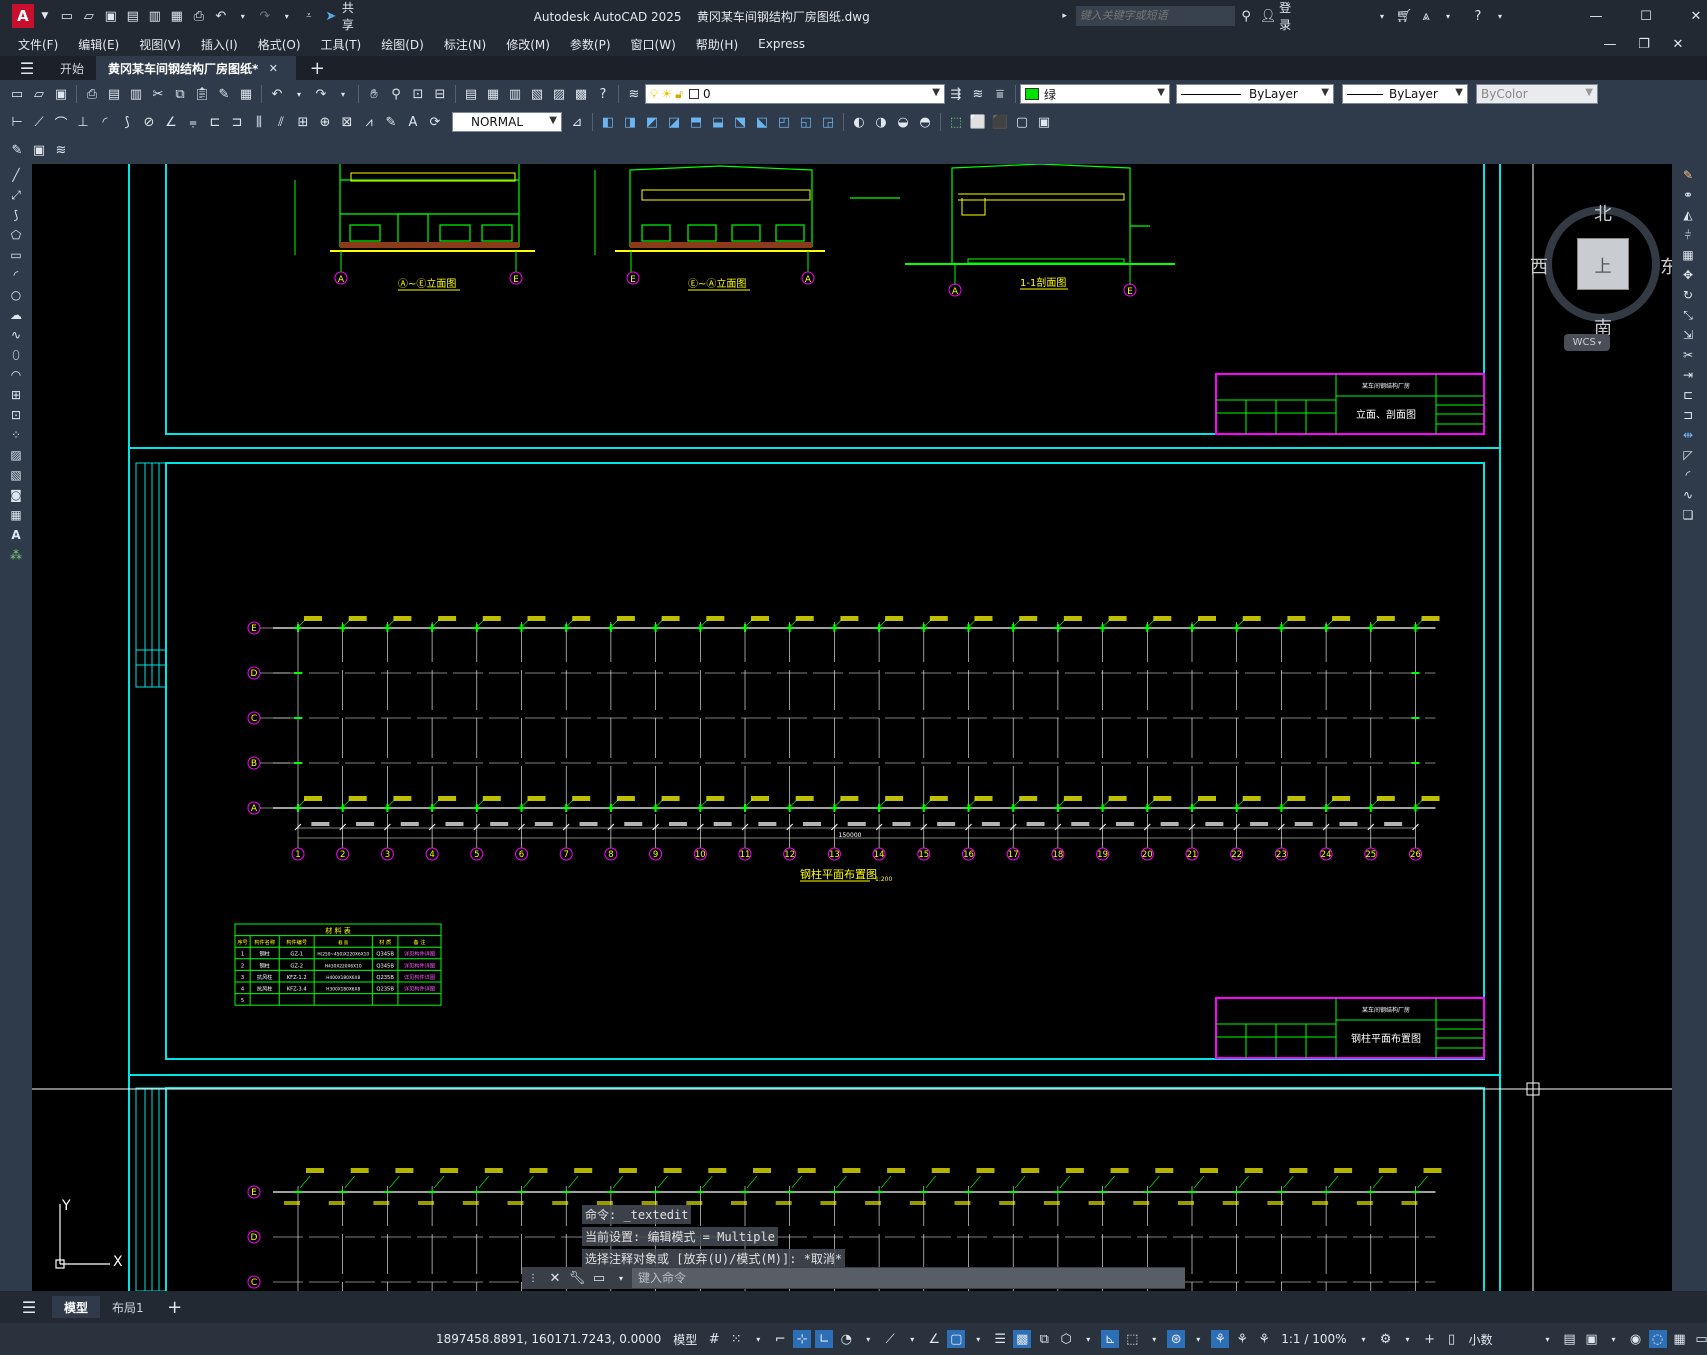 This screenshot has width=1707, height=1355. What do you see at coordinates (224, 94) in the screenshot?
I see `match-prop-icon: ✎` at bounding box center [224, 94].